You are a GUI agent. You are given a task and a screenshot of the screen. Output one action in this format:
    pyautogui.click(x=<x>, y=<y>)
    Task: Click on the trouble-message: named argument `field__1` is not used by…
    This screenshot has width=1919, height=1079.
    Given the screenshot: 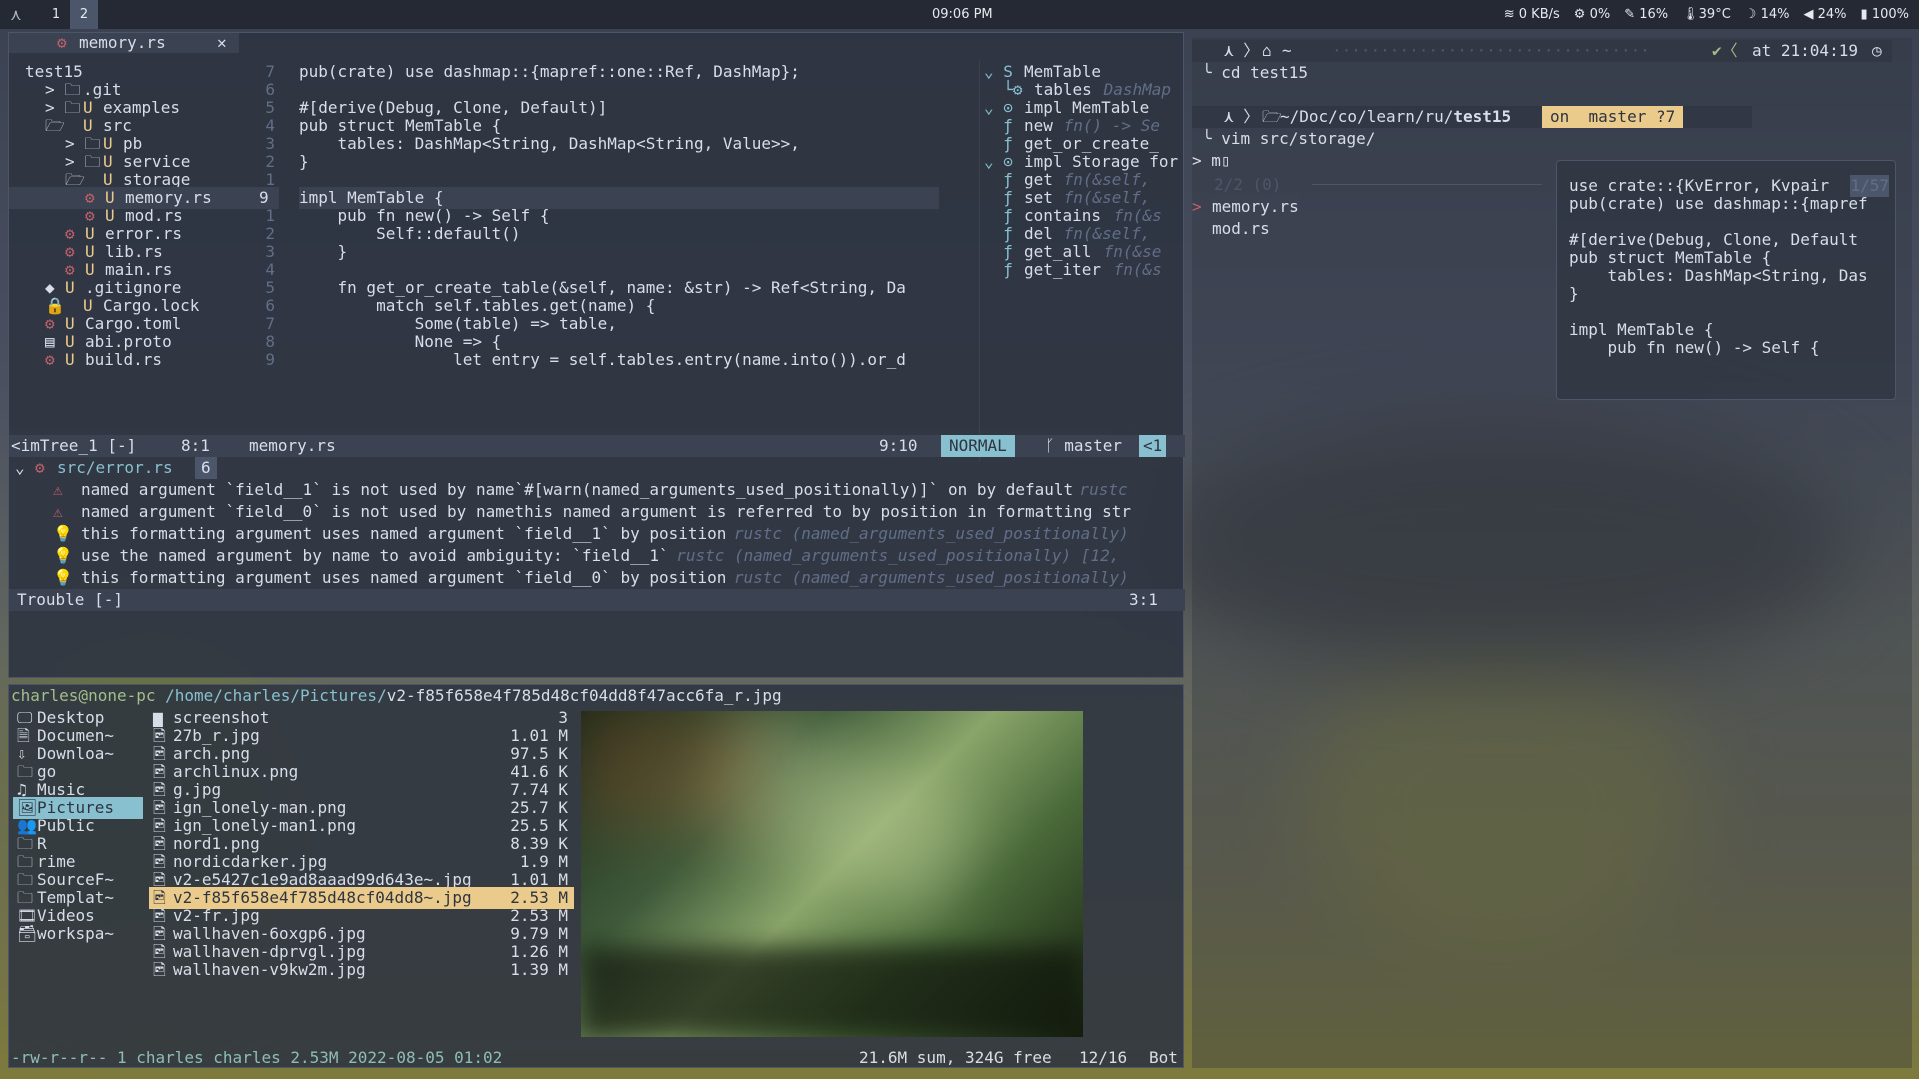 What is the action you would take?
    pyautogui.click(x=577, y=489)
    